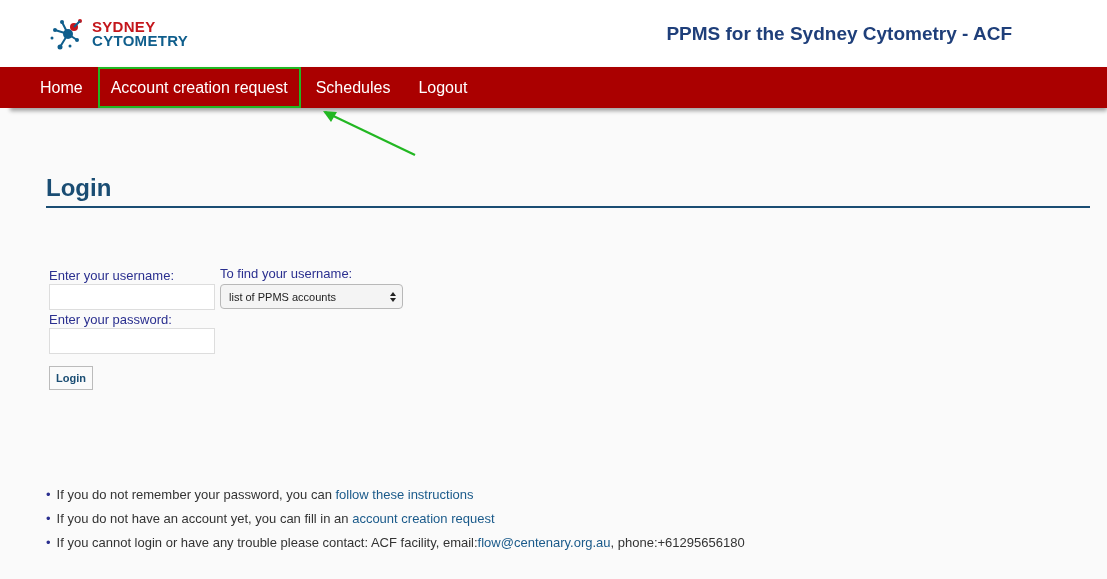 The width and height of the screenshot is (1107, 579). I want to click on find-username-label: To find your username:, so click(287, 274).